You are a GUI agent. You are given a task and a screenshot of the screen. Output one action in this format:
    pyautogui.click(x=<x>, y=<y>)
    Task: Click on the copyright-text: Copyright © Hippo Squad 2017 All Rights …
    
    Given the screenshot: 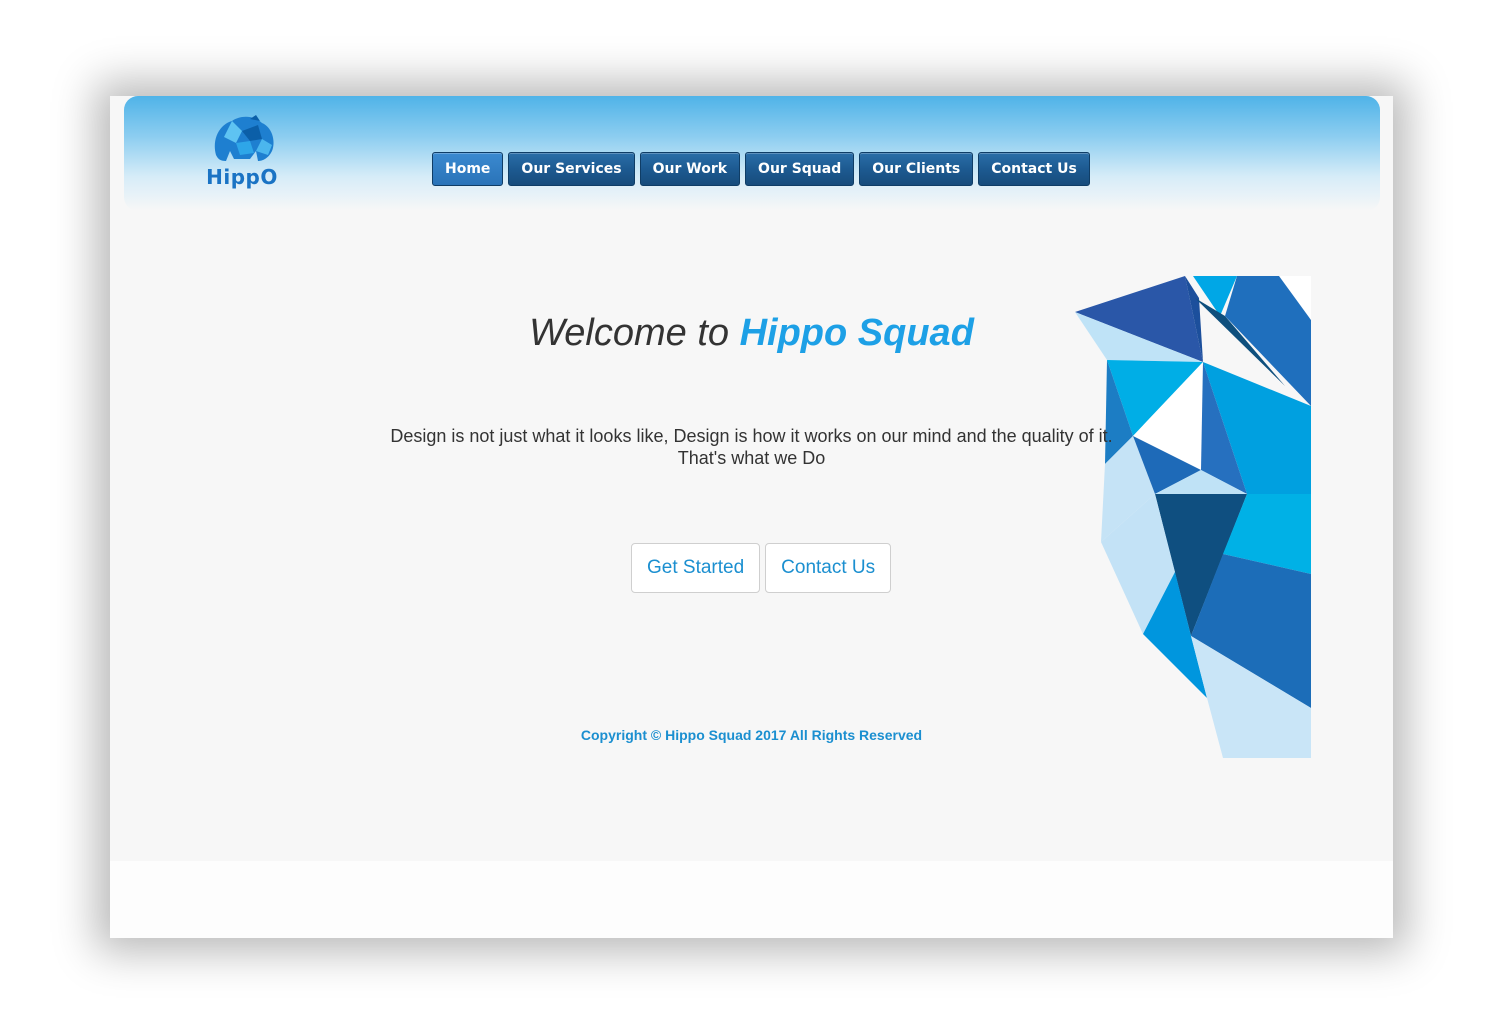 What is the action you would take?
    pyautogui.click(x=751, y=735)
    